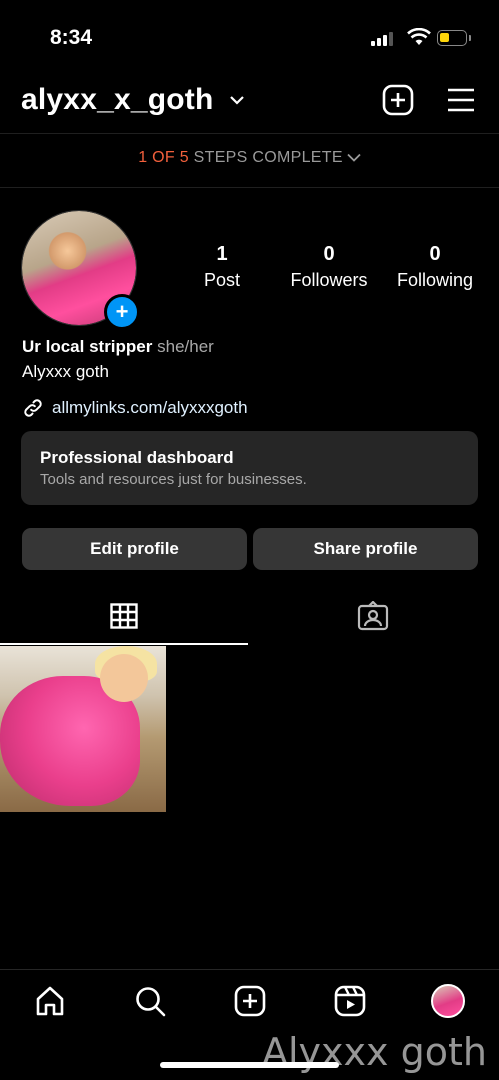  What do you see at coordinates (373, 618) in the screenshot?
I see `tagged-tab-icon` at bounding box center [373, 618].